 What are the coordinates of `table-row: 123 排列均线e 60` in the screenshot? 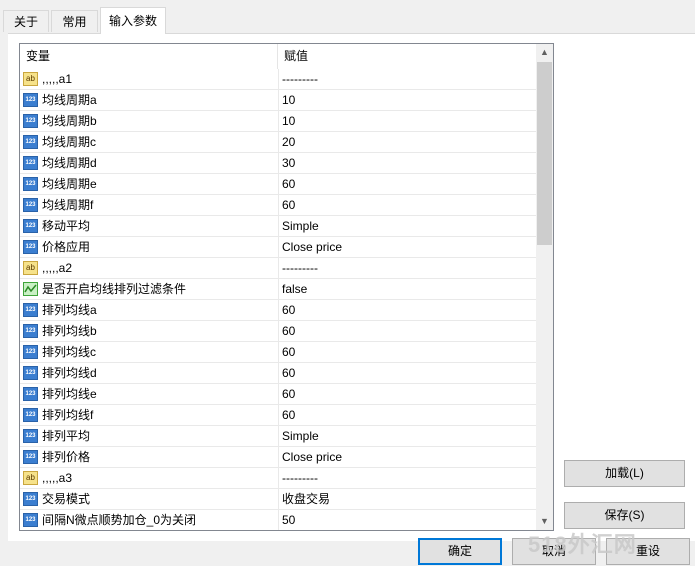 It's located at (278, 394).